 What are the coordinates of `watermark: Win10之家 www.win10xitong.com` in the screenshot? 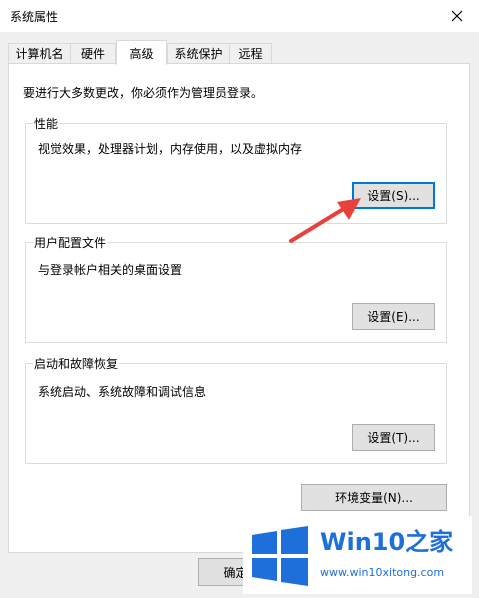 It's located at (357, 555).